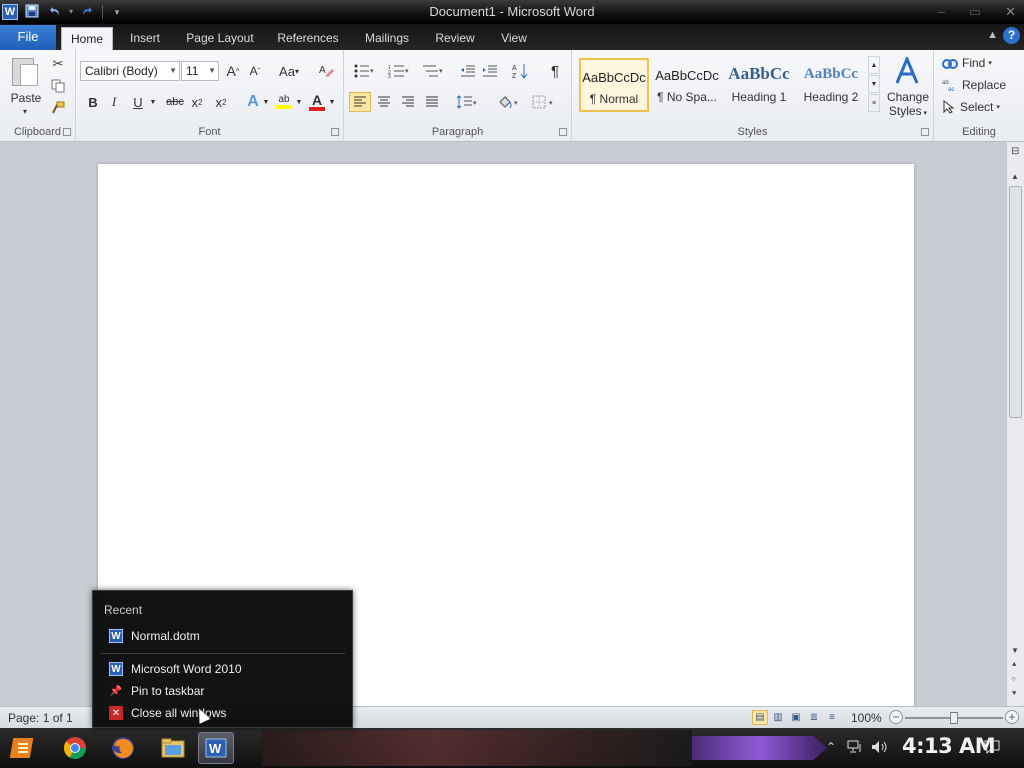  I want to click on numbering-icon: 1 2 3 ▾, so click(399, 71).